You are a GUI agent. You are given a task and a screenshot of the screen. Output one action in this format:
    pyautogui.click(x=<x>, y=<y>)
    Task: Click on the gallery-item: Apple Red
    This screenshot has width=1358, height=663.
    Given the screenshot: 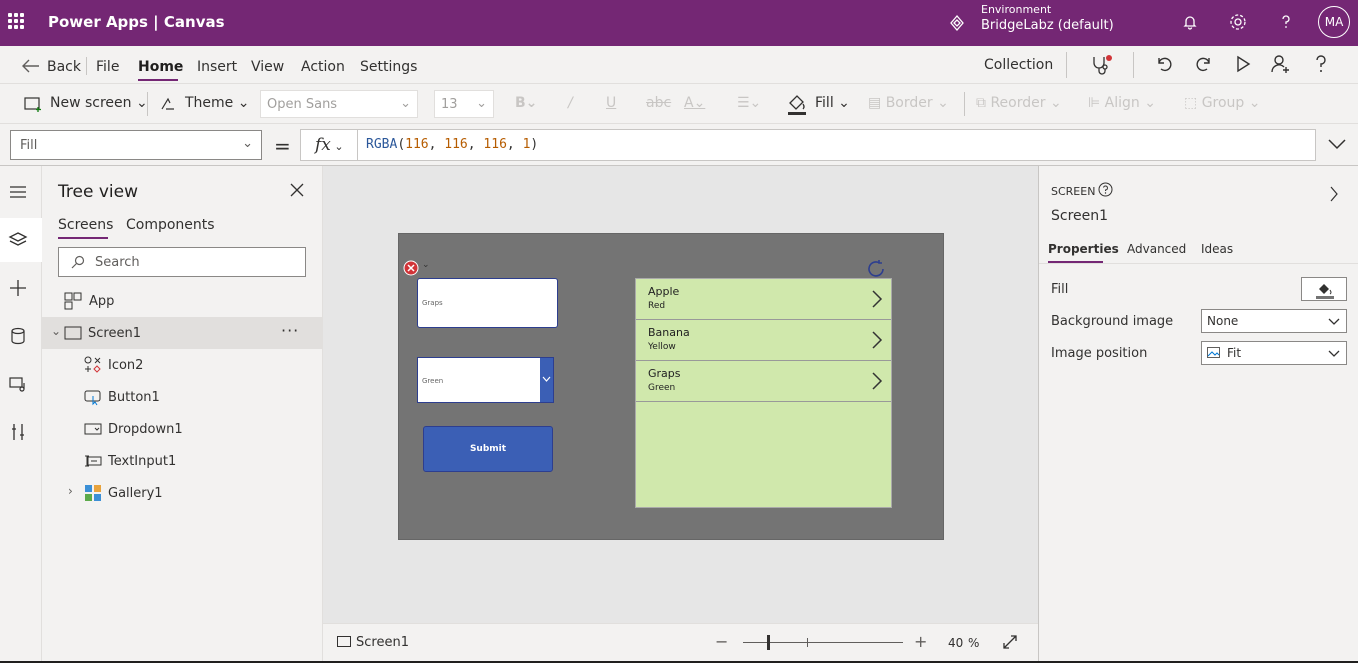 What is the action you would take?
    pyautogui.click(x=763, y=299)
    